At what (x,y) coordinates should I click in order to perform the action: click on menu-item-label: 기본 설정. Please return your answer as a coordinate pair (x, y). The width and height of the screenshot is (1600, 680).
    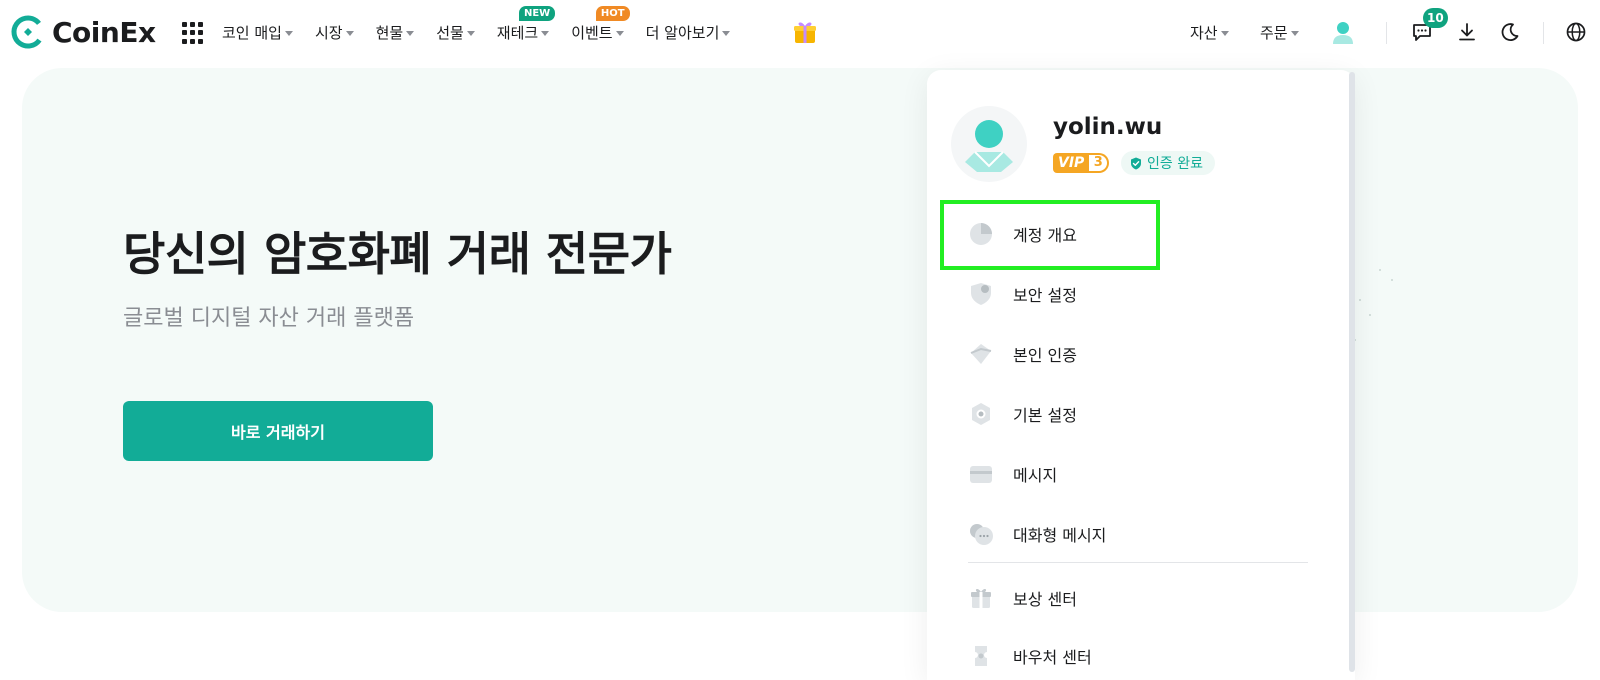
    Looking at the image, I should click on (1045, 415).